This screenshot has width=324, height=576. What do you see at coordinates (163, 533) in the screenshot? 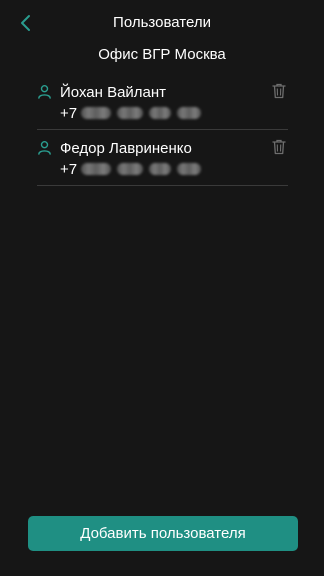
I see `add-user-button: Добавить пользователя` at bounding box center [163, 533].